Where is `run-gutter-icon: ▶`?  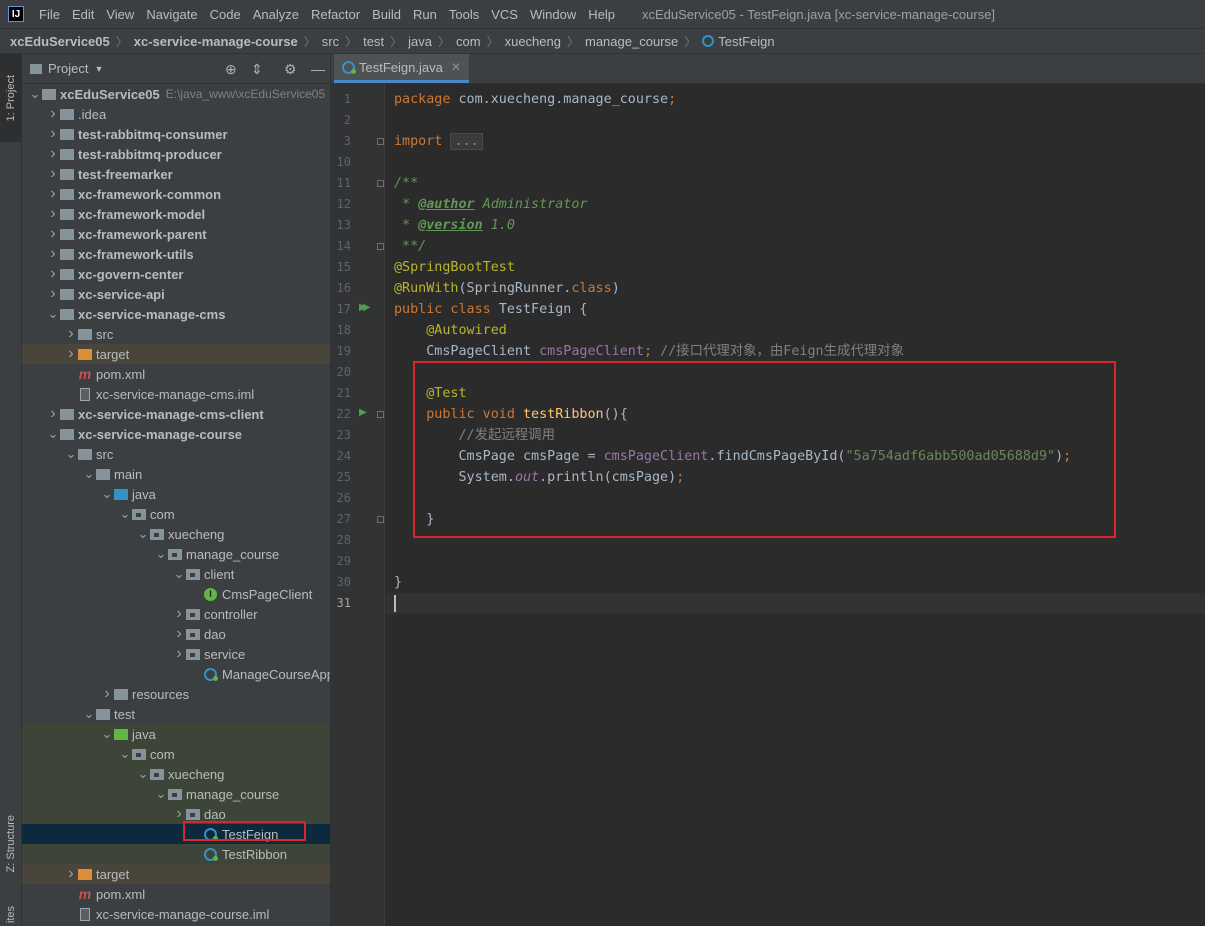 run-gutter-icon: ▶ is located at coordinates (363, 412).